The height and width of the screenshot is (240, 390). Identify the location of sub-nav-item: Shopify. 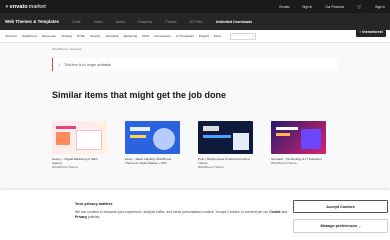
(95, 36).